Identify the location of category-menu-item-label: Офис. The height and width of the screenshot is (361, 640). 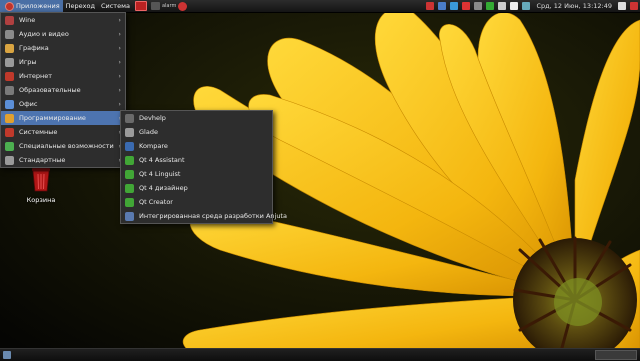
(28, 104).